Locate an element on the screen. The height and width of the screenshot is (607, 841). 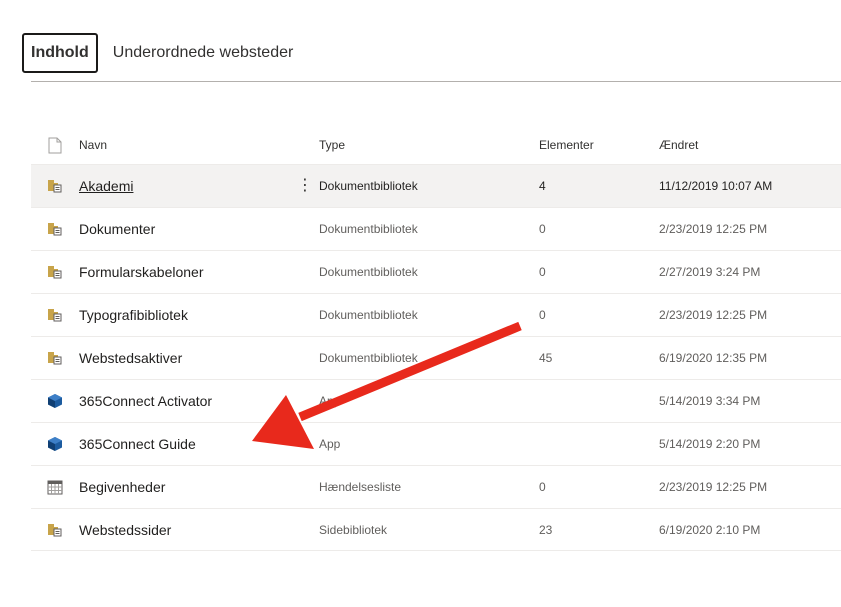
column-header-type: Type is located at coordinates (429, 145).